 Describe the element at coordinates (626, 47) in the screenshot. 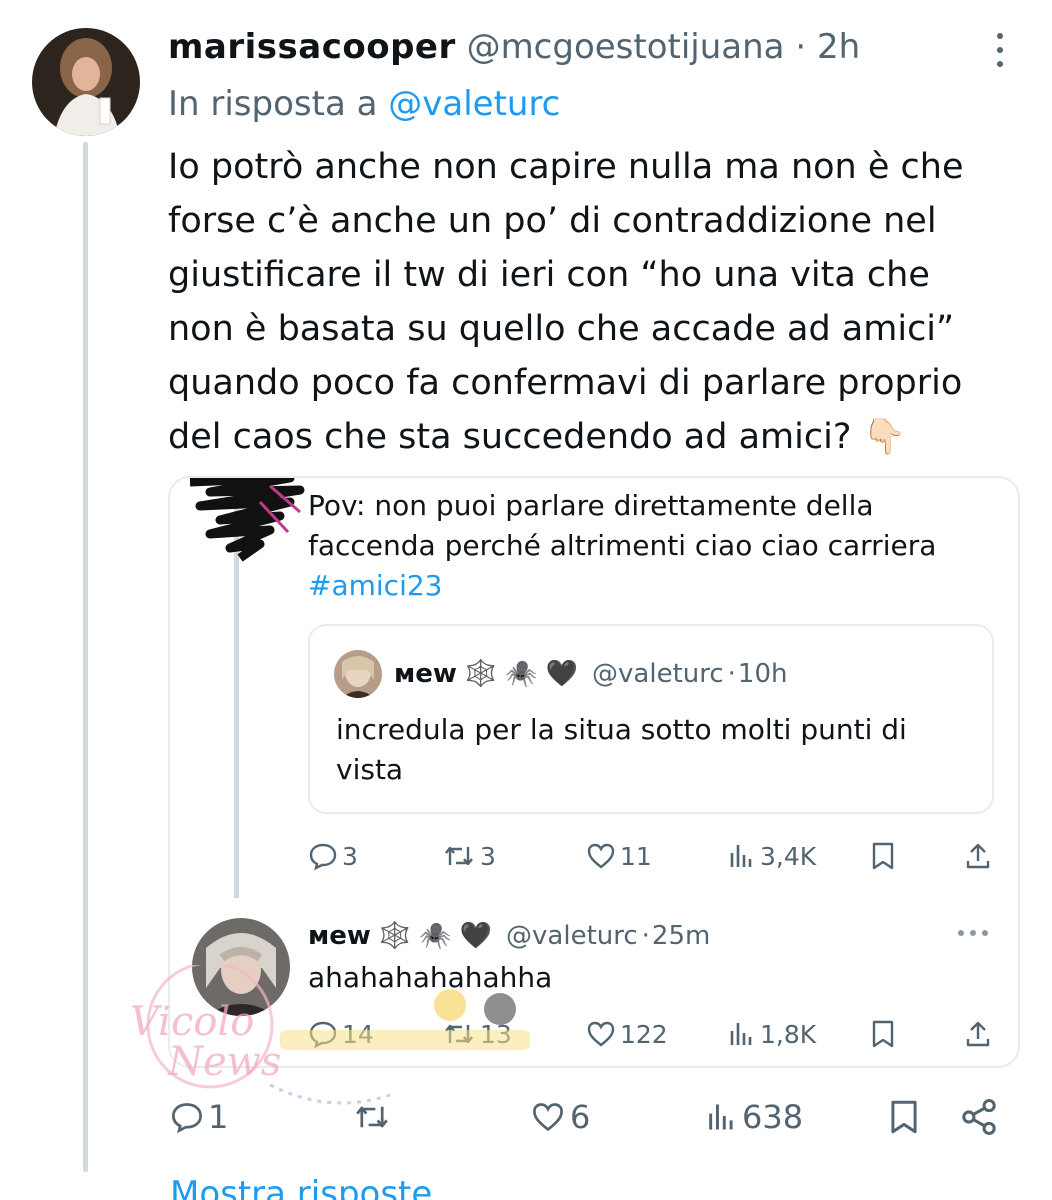

I see `author-handle: @mcgoestotijuana` at that location.